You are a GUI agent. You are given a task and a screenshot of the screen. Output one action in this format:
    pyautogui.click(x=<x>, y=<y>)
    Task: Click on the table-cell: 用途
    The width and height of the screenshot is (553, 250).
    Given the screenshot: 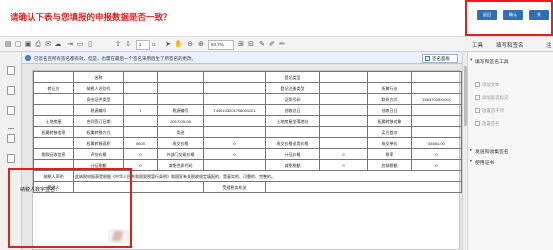 What is the action you would take?
    pyautogui.click(x=180, y=132)
    